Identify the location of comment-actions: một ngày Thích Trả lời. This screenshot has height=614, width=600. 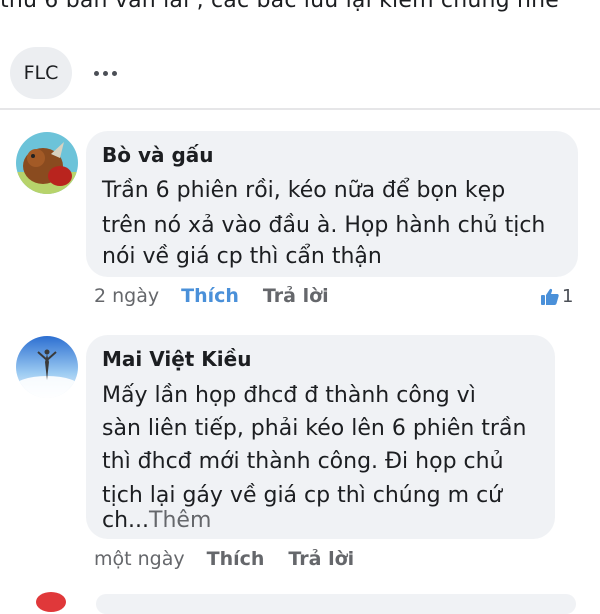
(224, 559).